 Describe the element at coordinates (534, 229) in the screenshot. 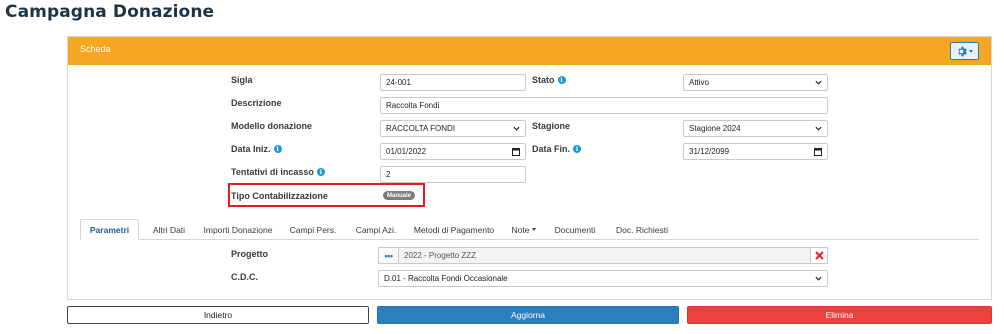

I see `caret-down-icon` at that location.